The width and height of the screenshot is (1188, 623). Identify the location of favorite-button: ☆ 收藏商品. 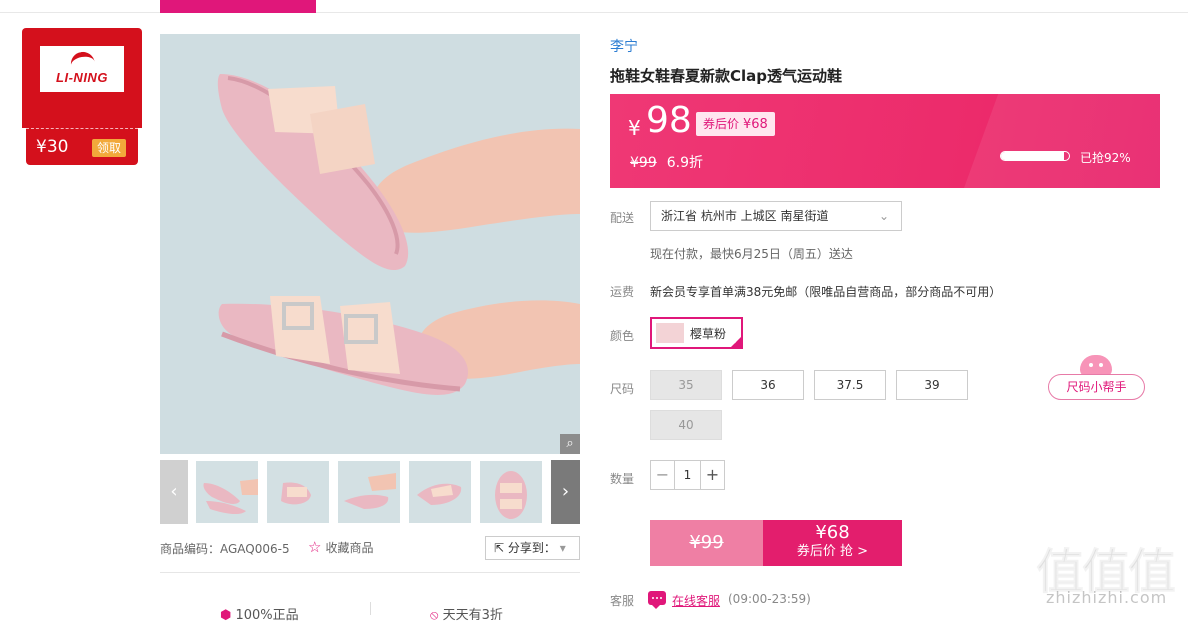
(340, 547).